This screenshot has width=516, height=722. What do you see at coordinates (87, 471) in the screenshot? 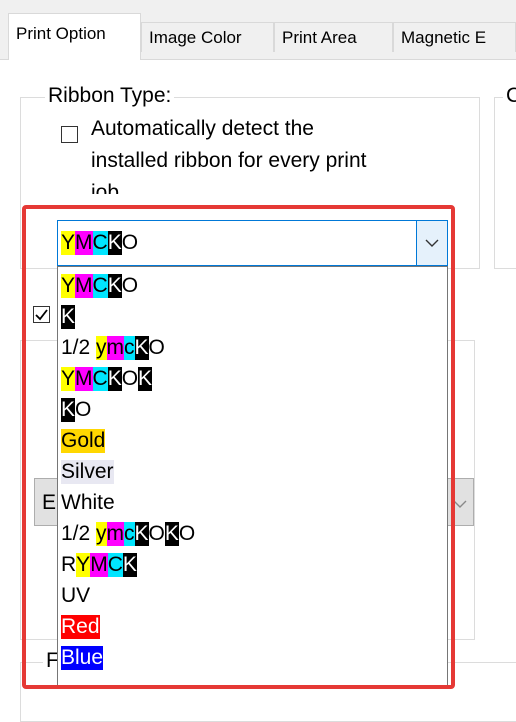
I see `option-silver: Silver` at bounding box center [87, 471].